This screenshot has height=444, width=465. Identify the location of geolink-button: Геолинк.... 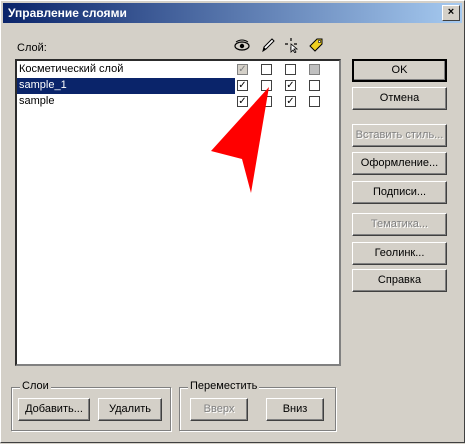
(399, 253).